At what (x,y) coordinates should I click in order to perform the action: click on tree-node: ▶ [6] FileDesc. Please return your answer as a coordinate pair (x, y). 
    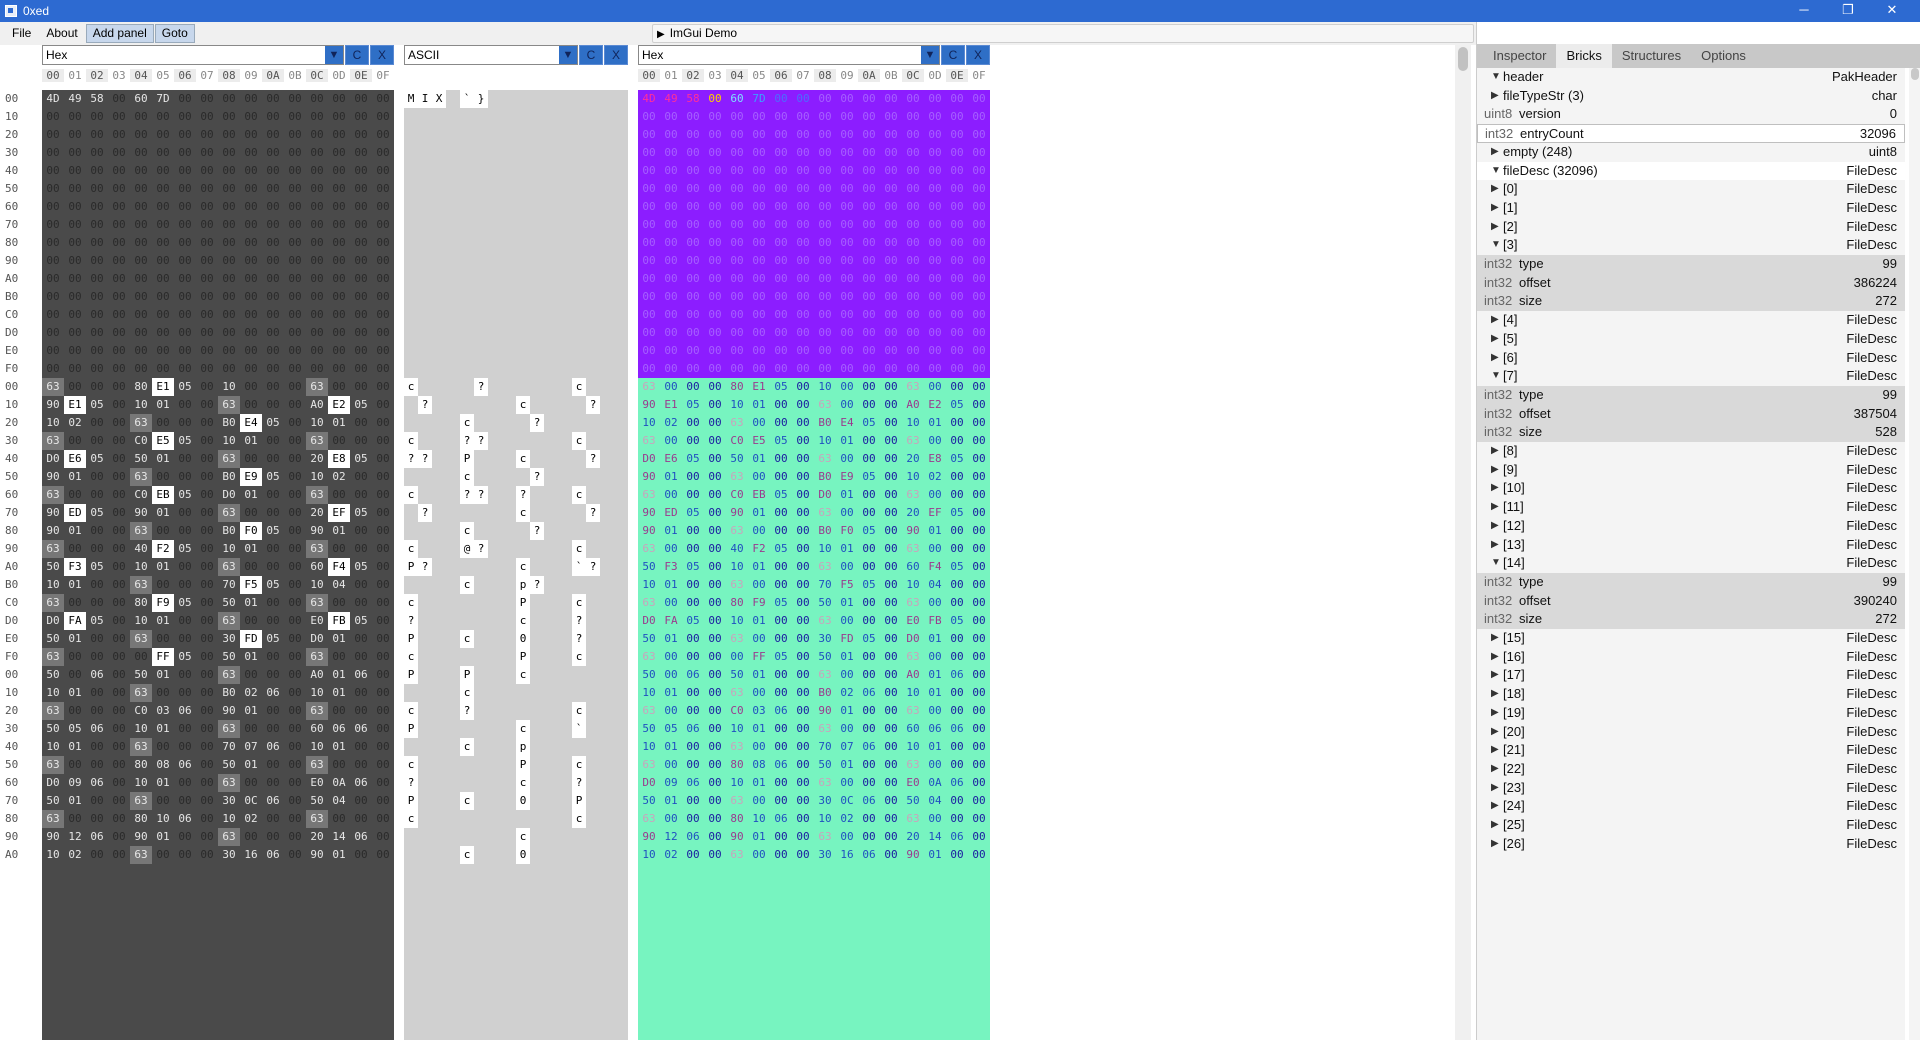
    Looking at the image, I should click on (1691, 358).